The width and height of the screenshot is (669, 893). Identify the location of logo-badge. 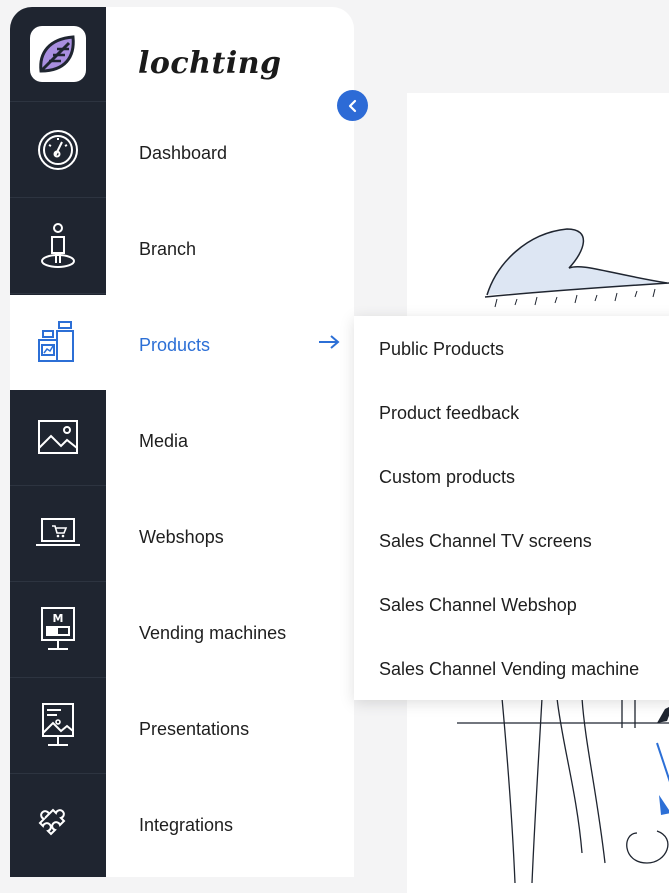
(58, 54).